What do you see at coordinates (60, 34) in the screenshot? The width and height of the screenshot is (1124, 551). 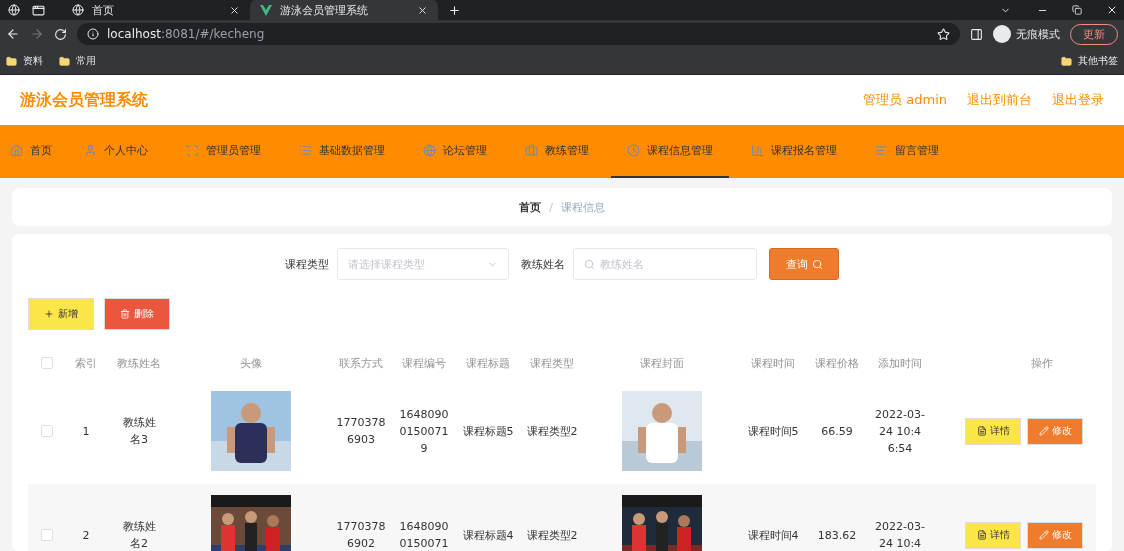 I see `reload-icon` at bounding box center [60, 34].